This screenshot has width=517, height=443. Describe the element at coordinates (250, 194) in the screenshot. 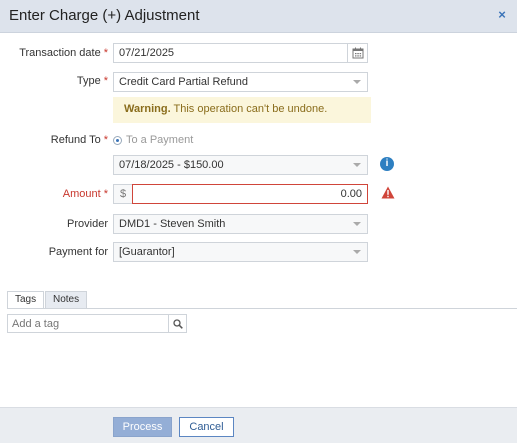

I see `amount-input: 0.00` at that location.